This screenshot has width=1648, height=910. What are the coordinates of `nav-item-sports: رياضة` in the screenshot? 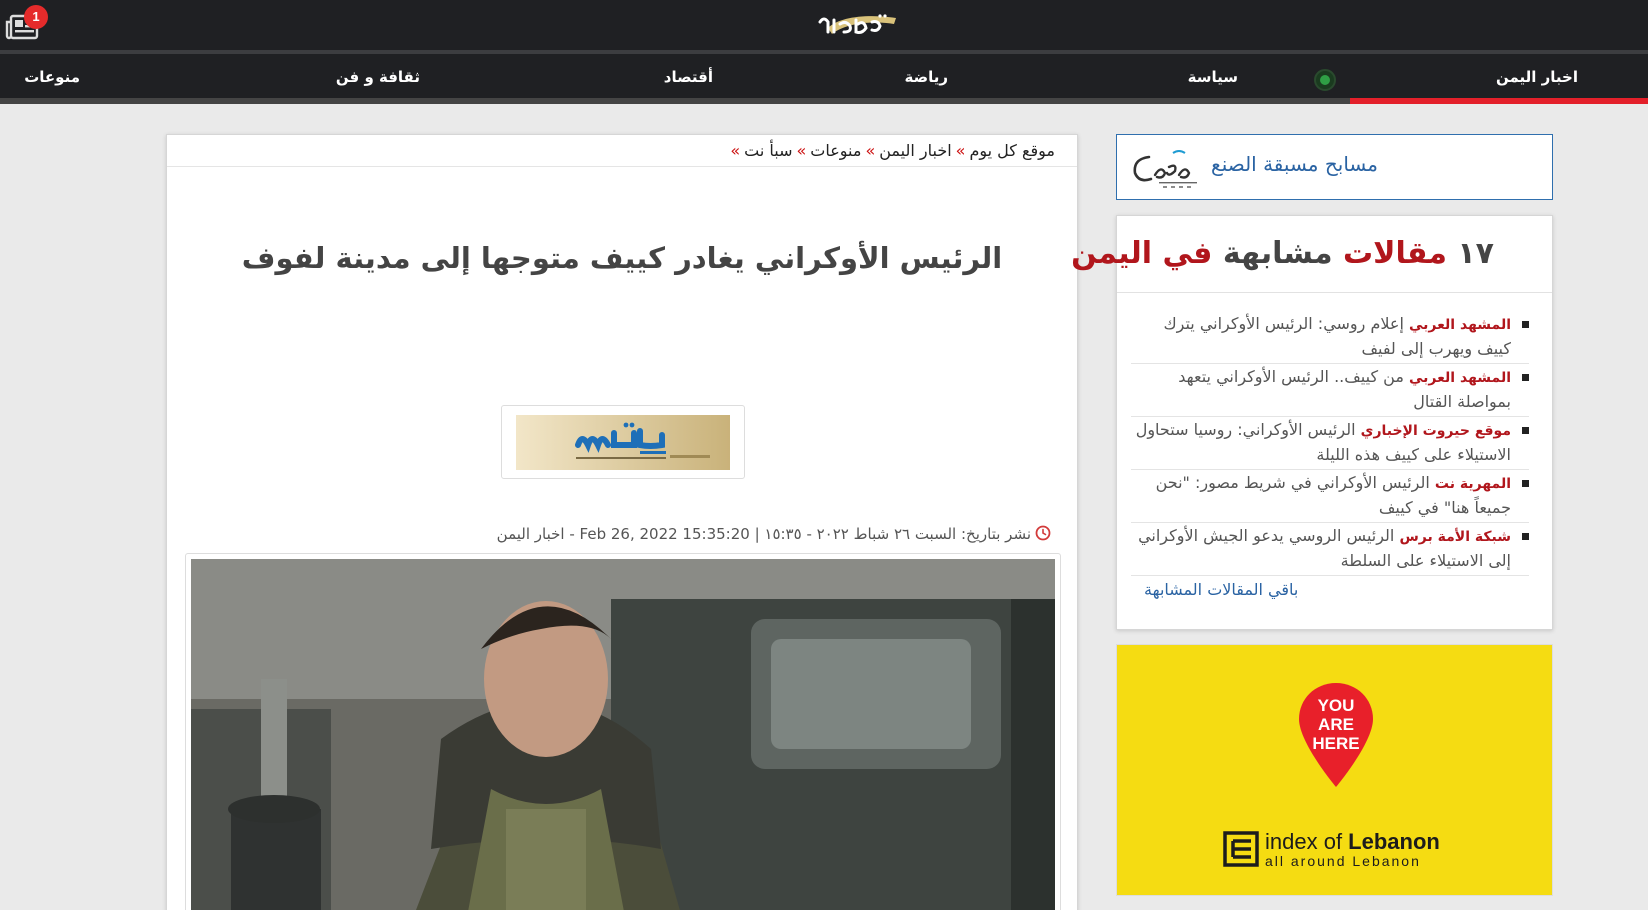 It's located at (927, 77).